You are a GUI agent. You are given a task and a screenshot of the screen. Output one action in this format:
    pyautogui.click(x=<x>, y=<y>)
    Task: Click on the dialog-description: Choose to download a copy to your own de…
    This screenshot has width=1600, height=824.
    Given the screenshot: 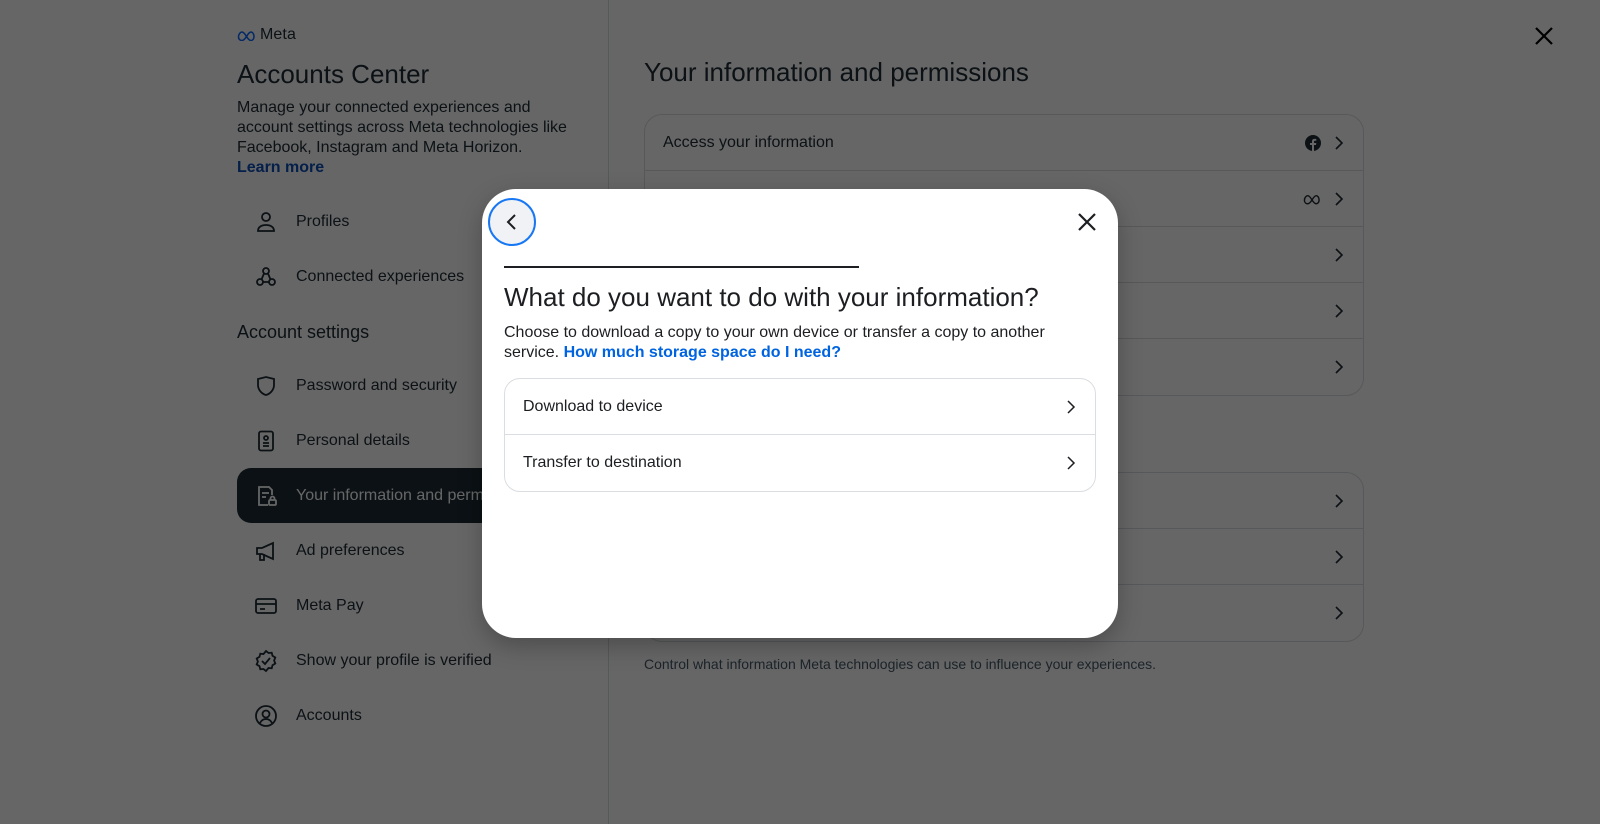 What is the action you would take?
    pyautogui.click(x=800, y=343)
    